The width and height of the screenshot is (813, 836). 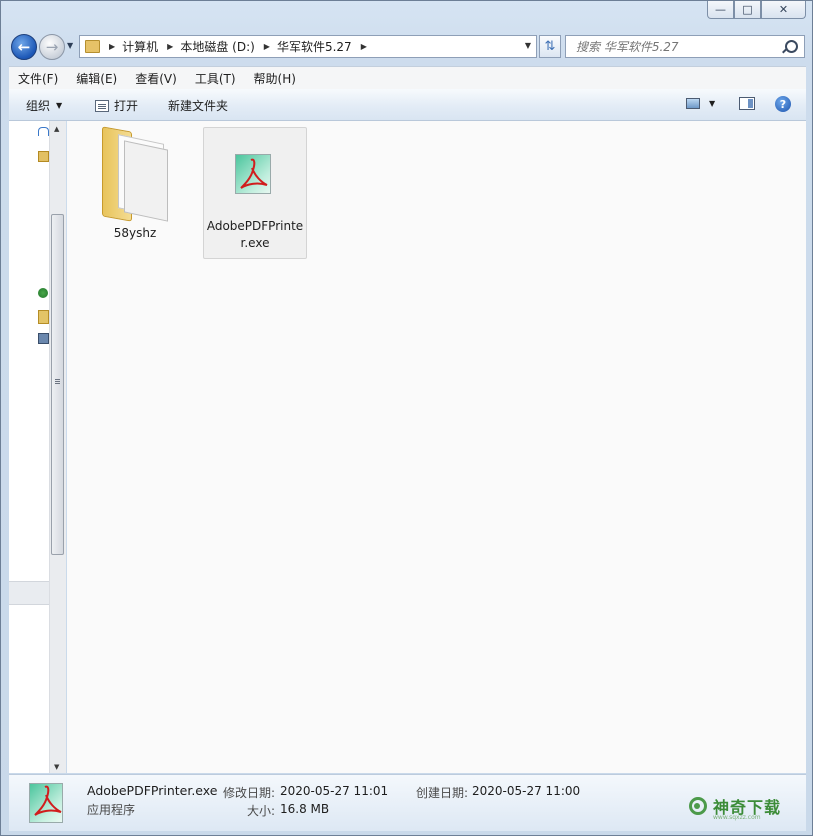 I want to click on address-bar: ▶ 计算机 ▶ 本地磁盘 (D:) ▶ 华军软件5.27 ▶ ▼, so click(x=308, y=46).